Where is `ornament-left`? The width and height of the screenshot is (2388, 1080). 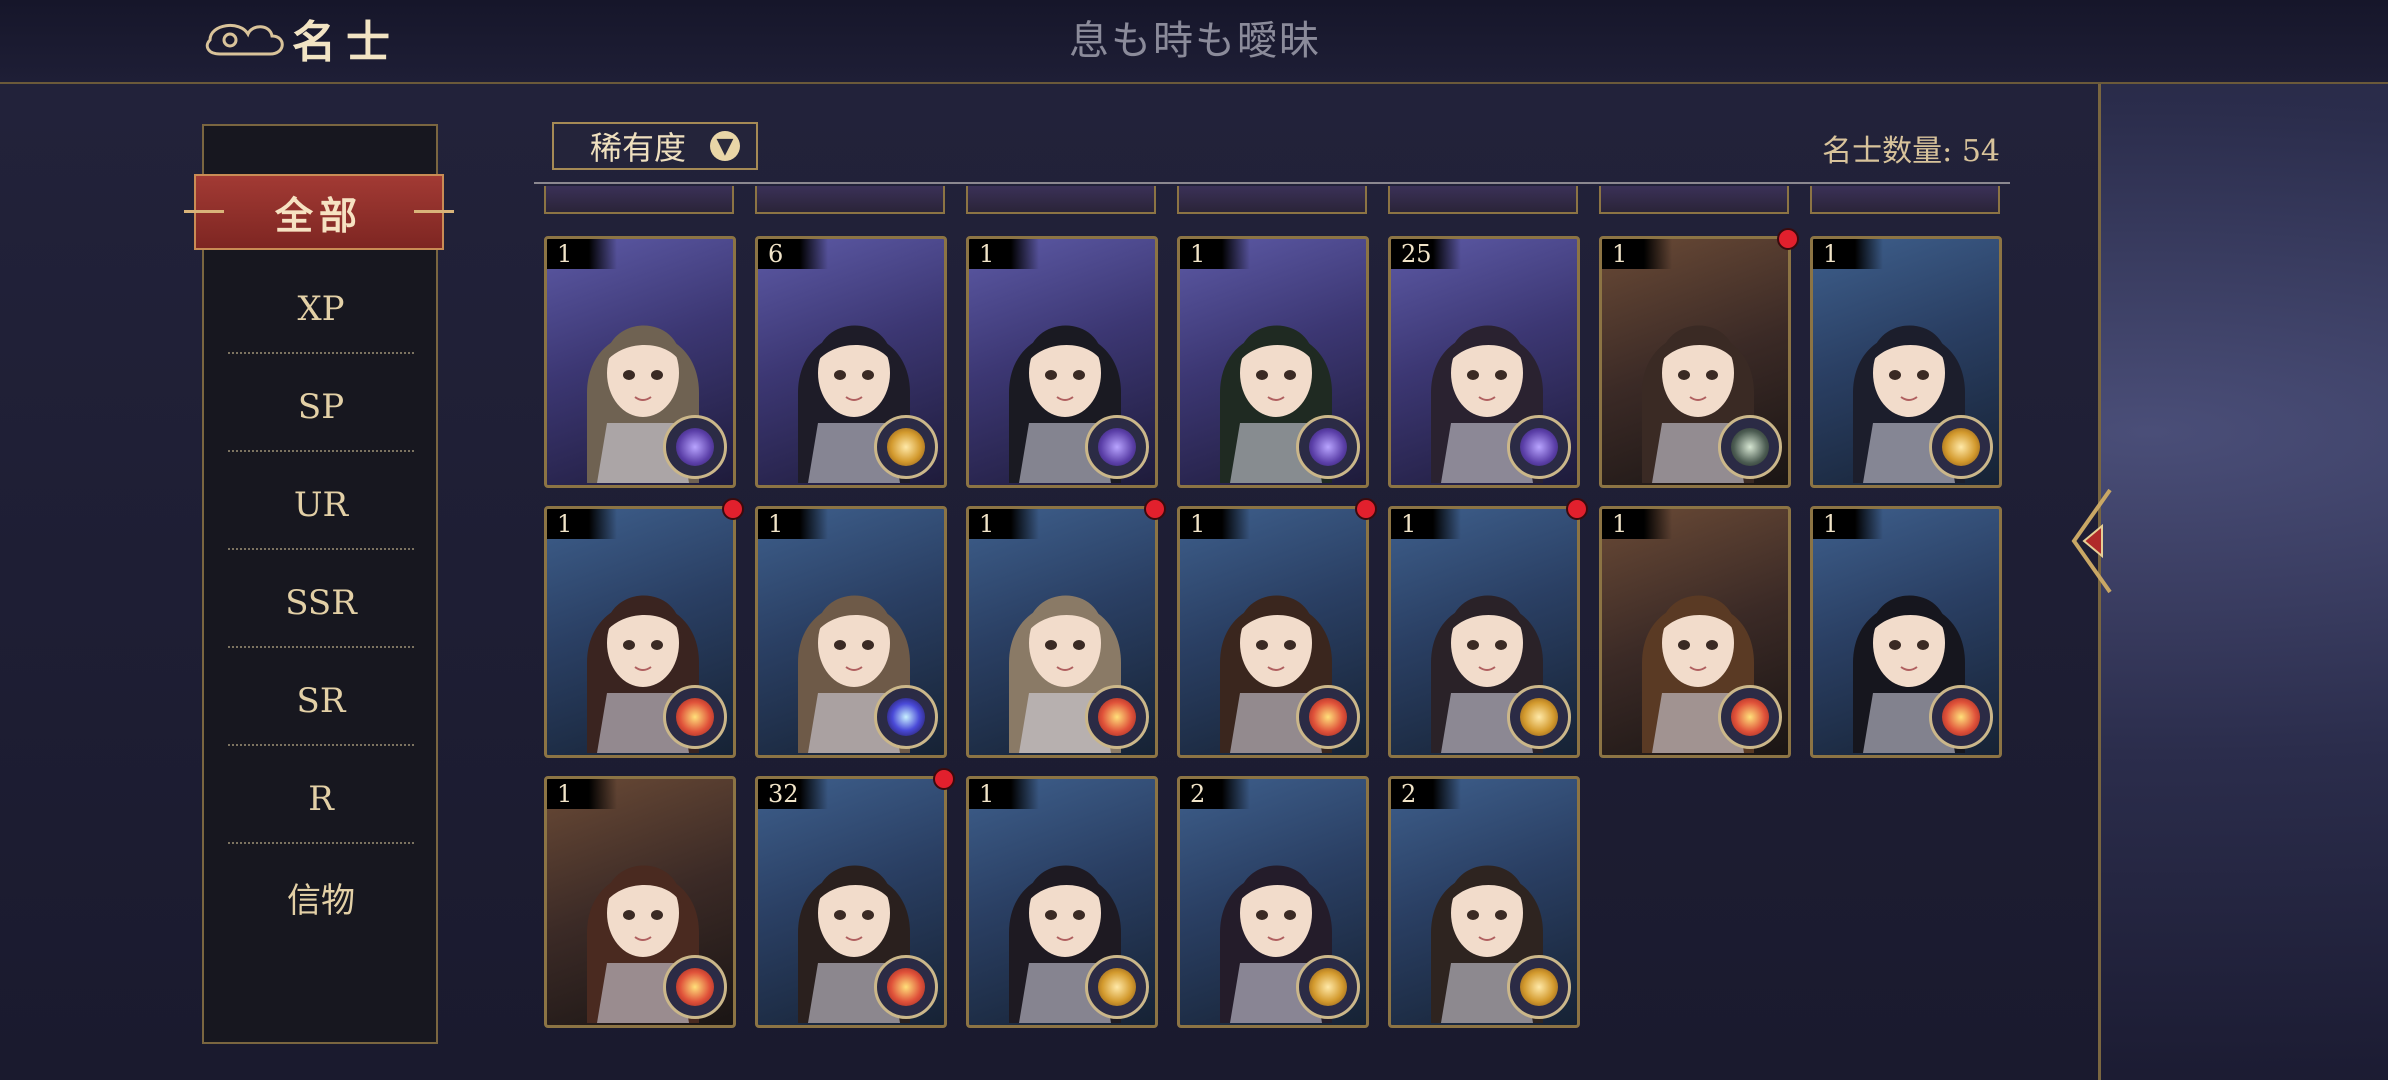 ornament-left is located at coordinates (204, 211).